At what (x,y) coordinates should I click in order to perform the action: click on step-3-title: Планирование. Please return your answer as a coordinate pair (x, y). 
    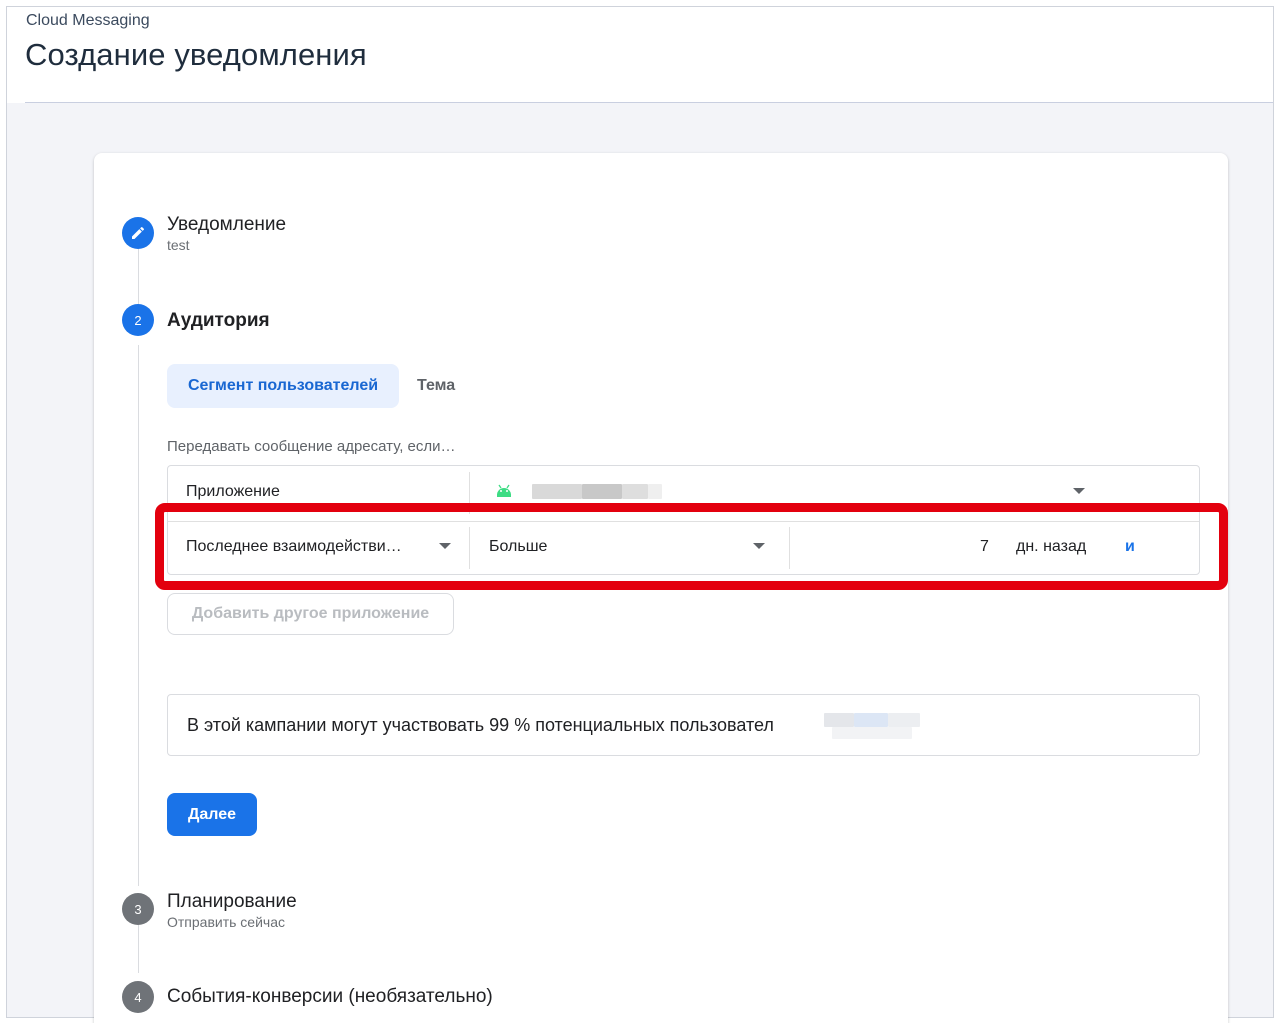
    Looking at the image, I should click on (232, 902).